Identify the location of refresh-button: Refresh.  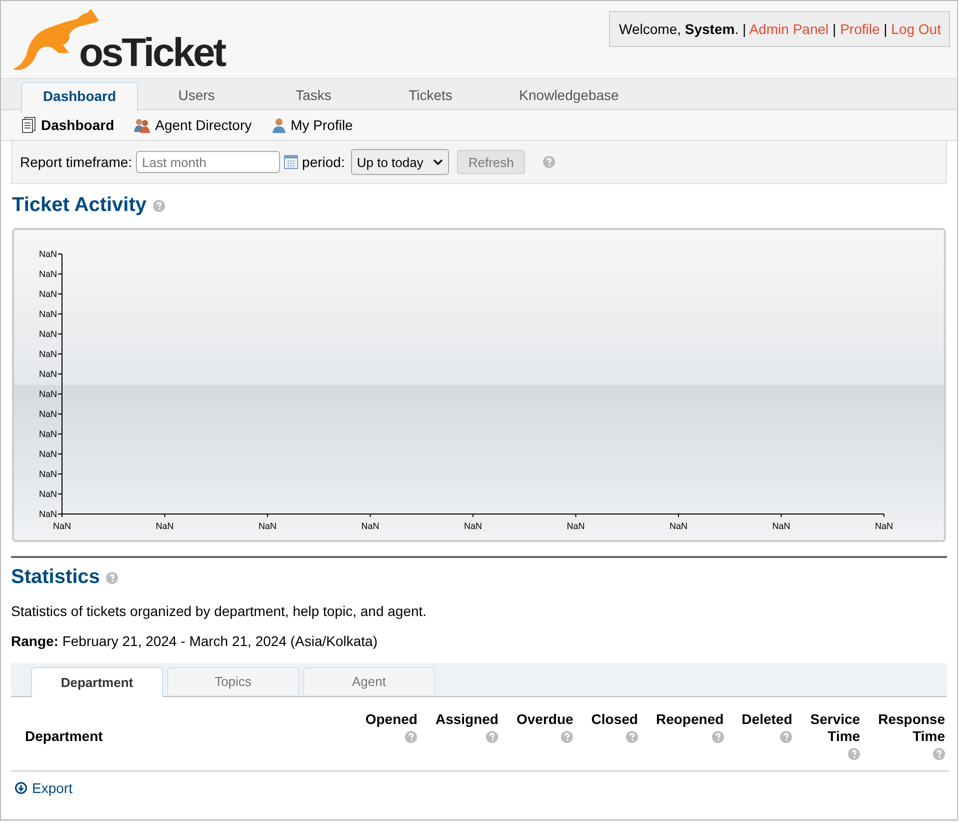
(491, 162).